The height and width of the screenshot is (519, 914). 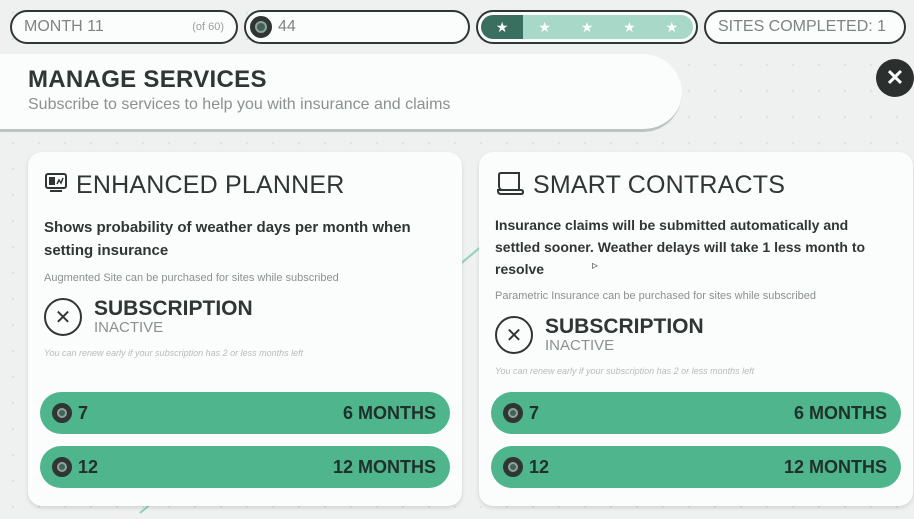 I want to click on coin-balance: 44, so click(x=357, y=27).